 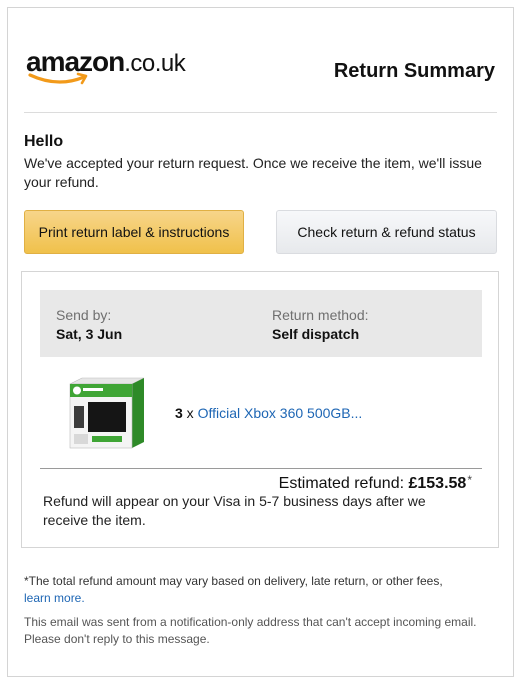 What do you see at coordinates (414, 71) in the screenshot?
I see `page-title: Return Summary` at bounding box center [414, 71].